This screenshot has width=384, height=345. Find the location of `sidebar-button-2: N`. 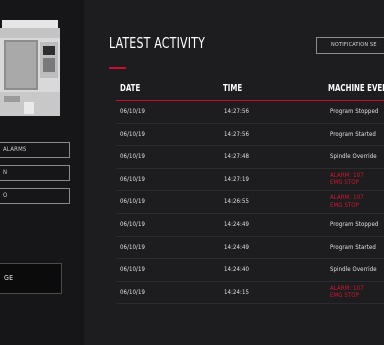

sidebar-button-2: N is located at coordinates (35, 173).